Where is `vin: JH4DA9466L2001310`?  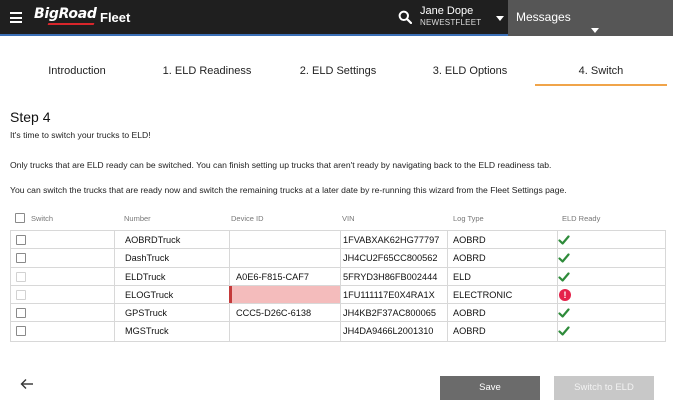 vin: JH4DA9466L2001310 is located at coordinates (388, 331).